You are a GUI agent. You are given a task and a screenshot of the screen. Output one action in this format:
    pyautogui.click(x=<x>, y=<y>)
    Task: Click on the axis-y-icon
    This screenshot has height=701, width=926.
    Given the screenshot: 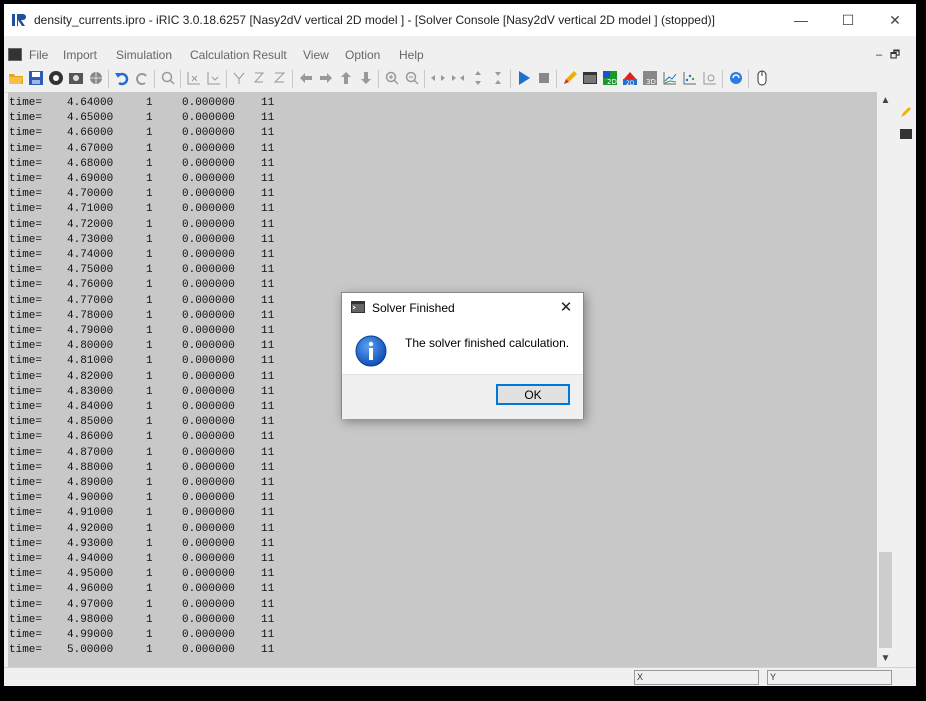 What is the action you would take?
    pyautogui.click(x=260, y=78)
    